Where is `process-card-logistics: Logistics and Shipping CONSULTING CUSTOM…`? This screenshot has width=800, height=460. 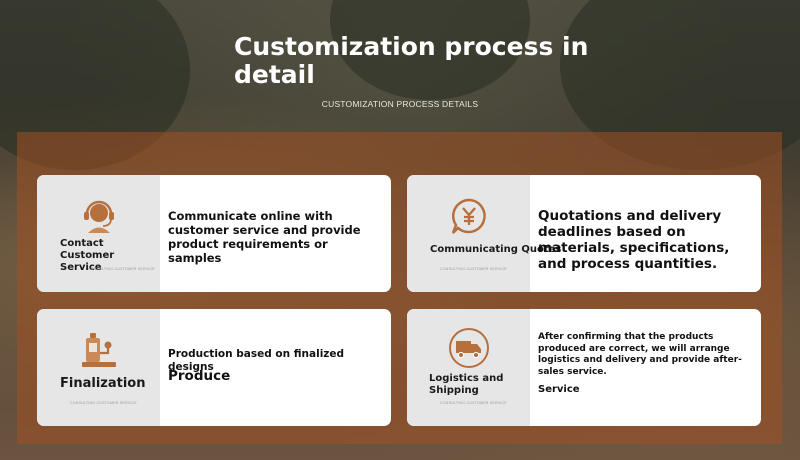 process-card-logistics: Logistics and Shipping CONSULTING CUSTOM… is located at coordinates (584, 367).